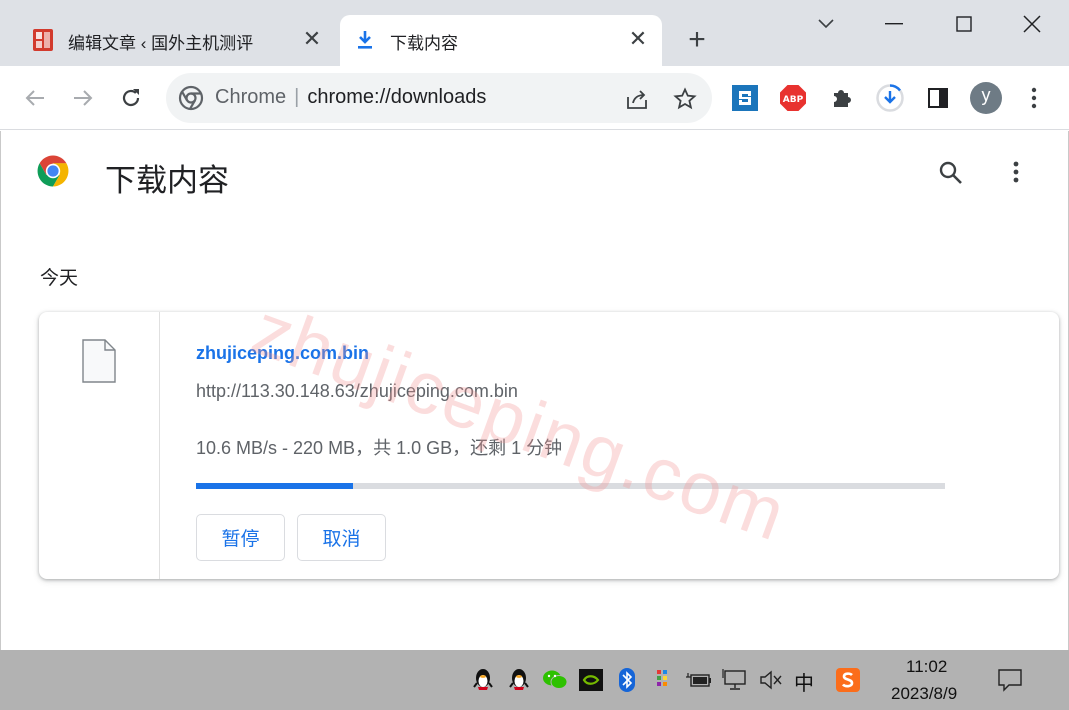 The height and width of the screenshot is (710, 1069). I want to click on profile-avatar: y, so click(986, 98).